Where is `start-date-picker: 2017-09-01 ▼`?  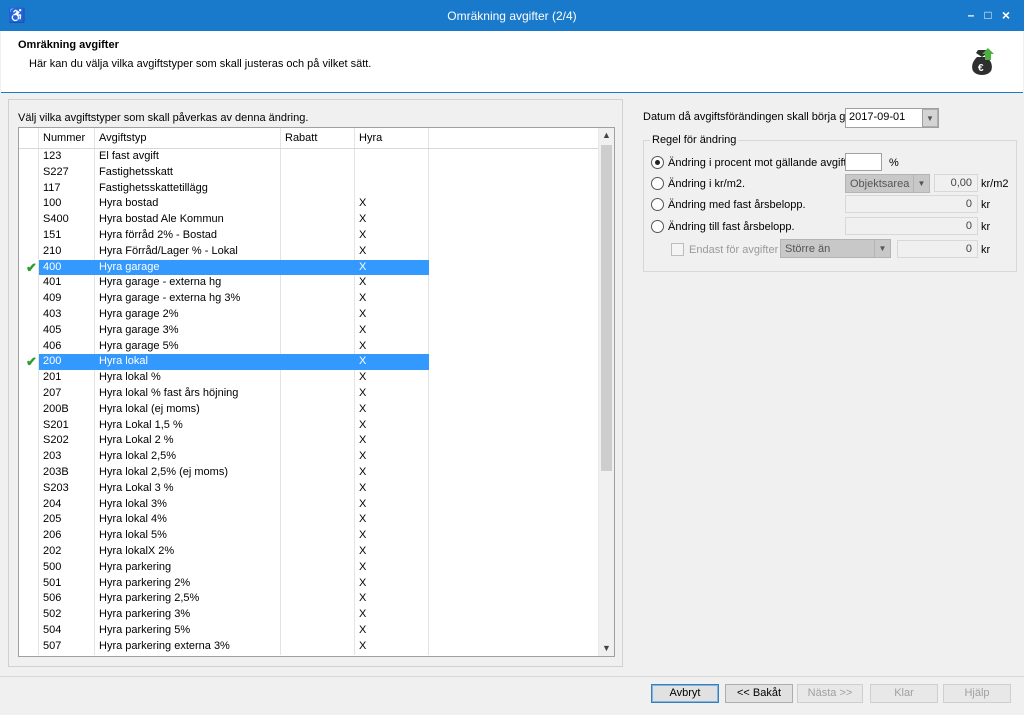 start-date-picker: 2017-09-01 ▼ is located at coordinates (892, 118).